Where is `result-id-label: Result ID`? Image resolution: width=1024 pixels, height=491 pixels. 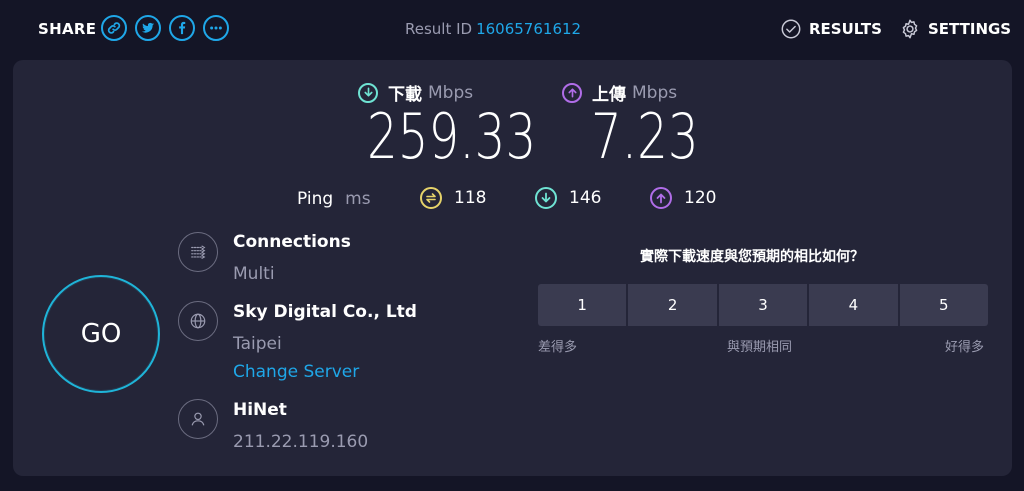
result-id-label: Result ID is located at coordinates (439, 29).